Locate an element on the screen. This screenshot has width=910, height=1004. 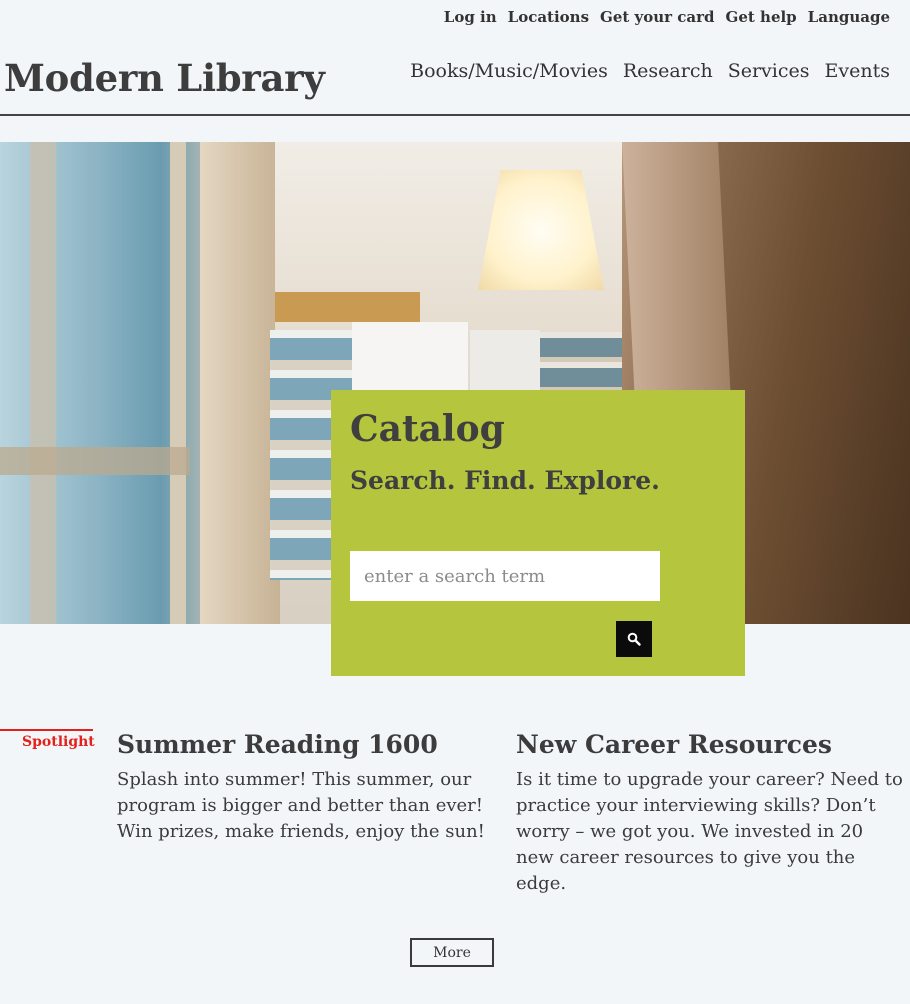
search-icon is located at coordinates (634, 639).